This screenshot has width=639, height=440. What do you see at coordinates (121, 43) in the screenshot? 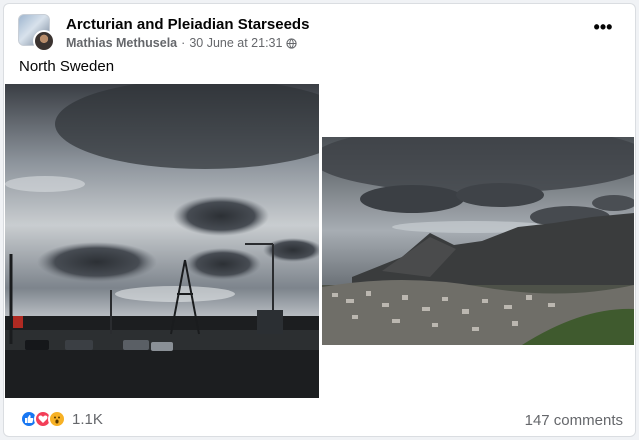
I see `author-link: Mathias Methusela` at bounding box center [121, 43].